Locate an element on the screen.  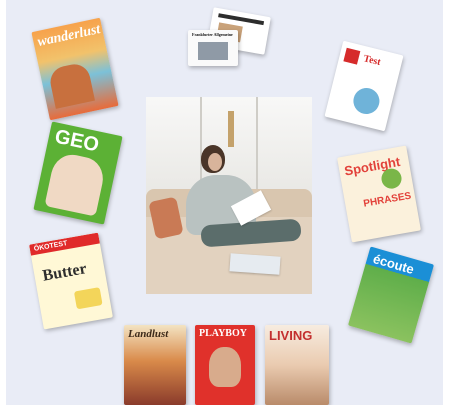
newspaper-masthead: Frankfurter Allgemeine is located at coordinates (212, 34).